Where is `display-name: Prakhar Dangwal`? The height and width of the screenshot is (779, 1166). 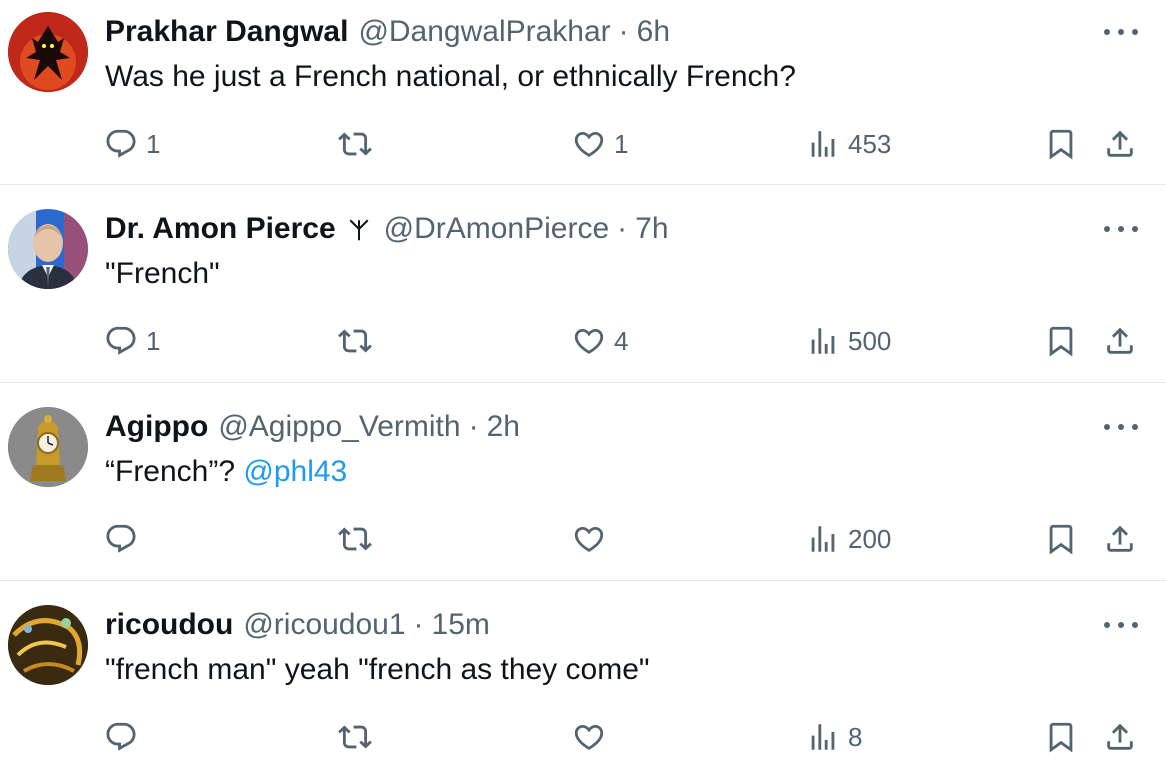
display-name: Prakhar Dangwal is located at coordinates (226, 32).